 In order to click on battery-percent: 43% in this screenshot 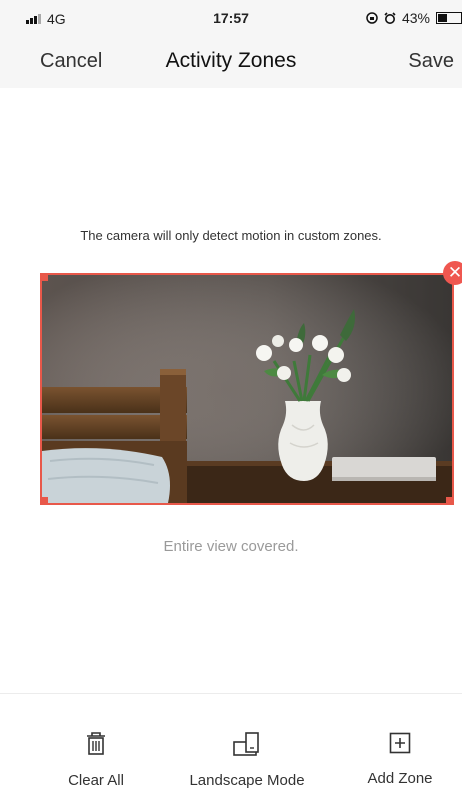, I will do `click(415, 18)`.